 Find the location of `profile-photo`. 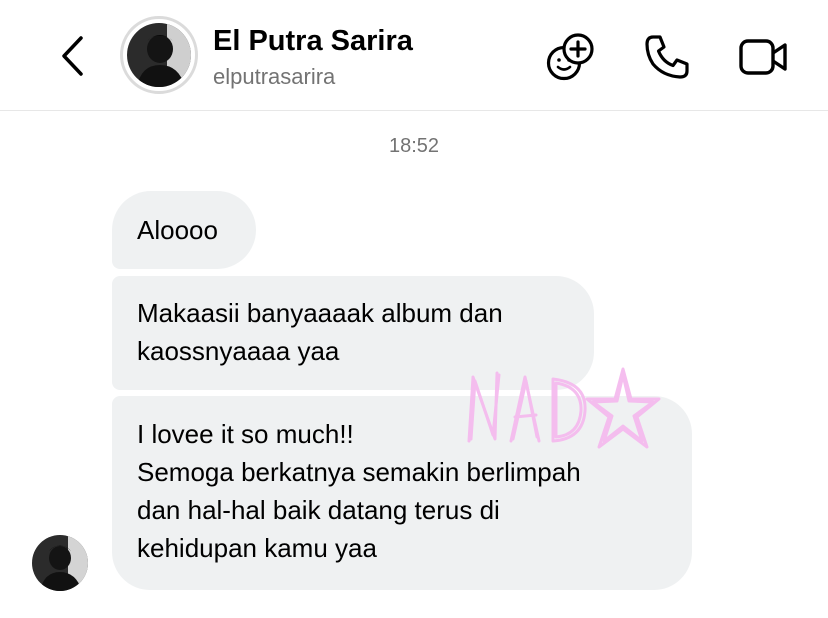

profile-photo is located at coordinates (159, 55).